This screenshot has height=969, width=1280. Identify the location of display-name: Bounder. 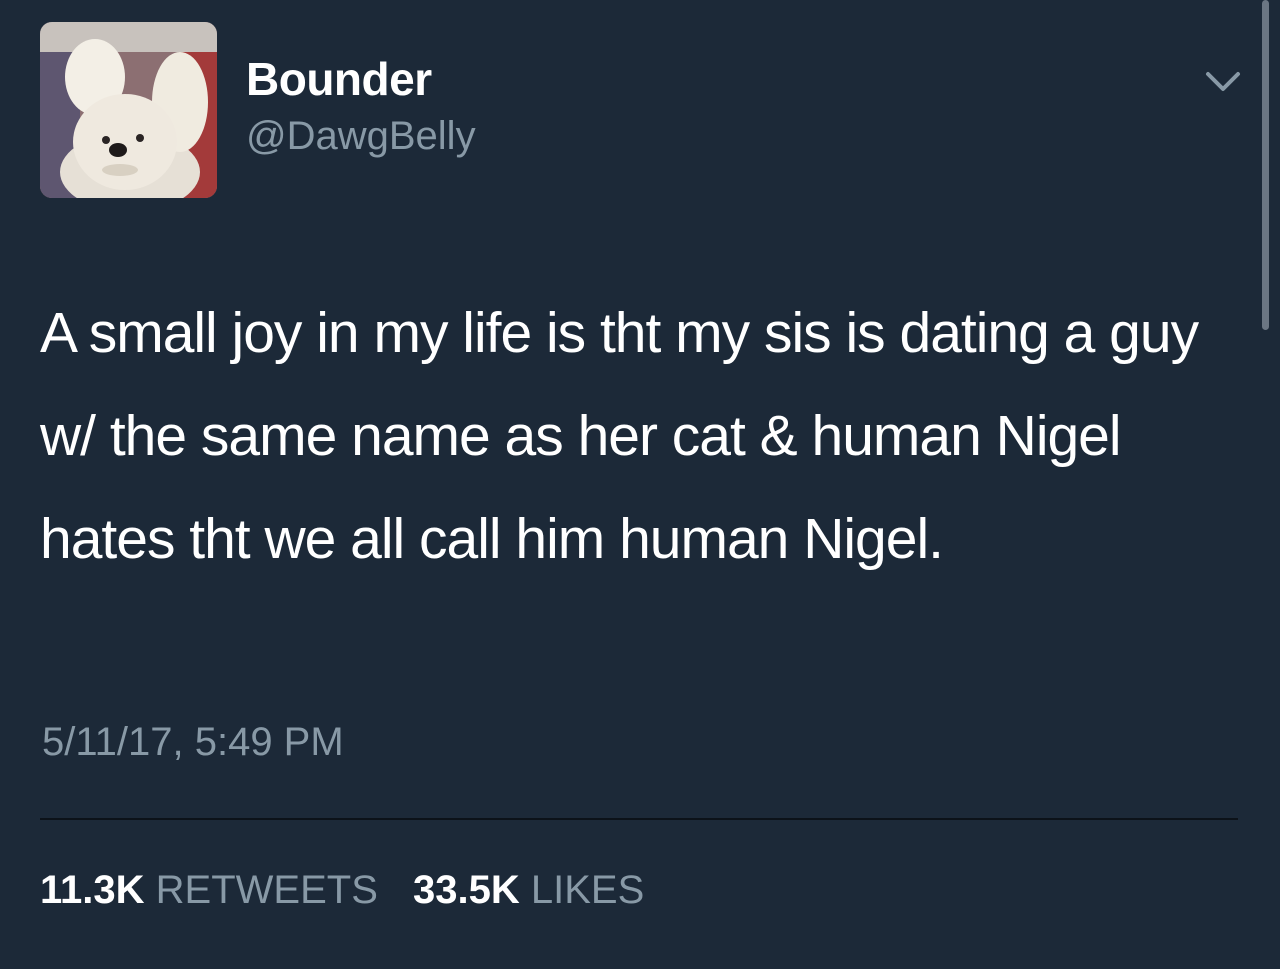
(339, 79).